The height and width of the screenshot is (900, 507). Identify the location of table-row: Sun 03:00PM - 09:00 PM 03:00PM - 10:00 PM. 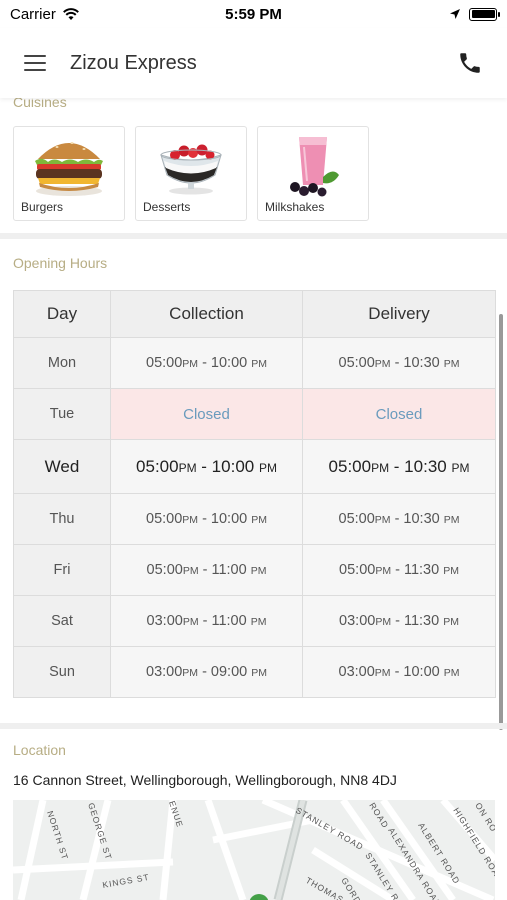
(254, 672).